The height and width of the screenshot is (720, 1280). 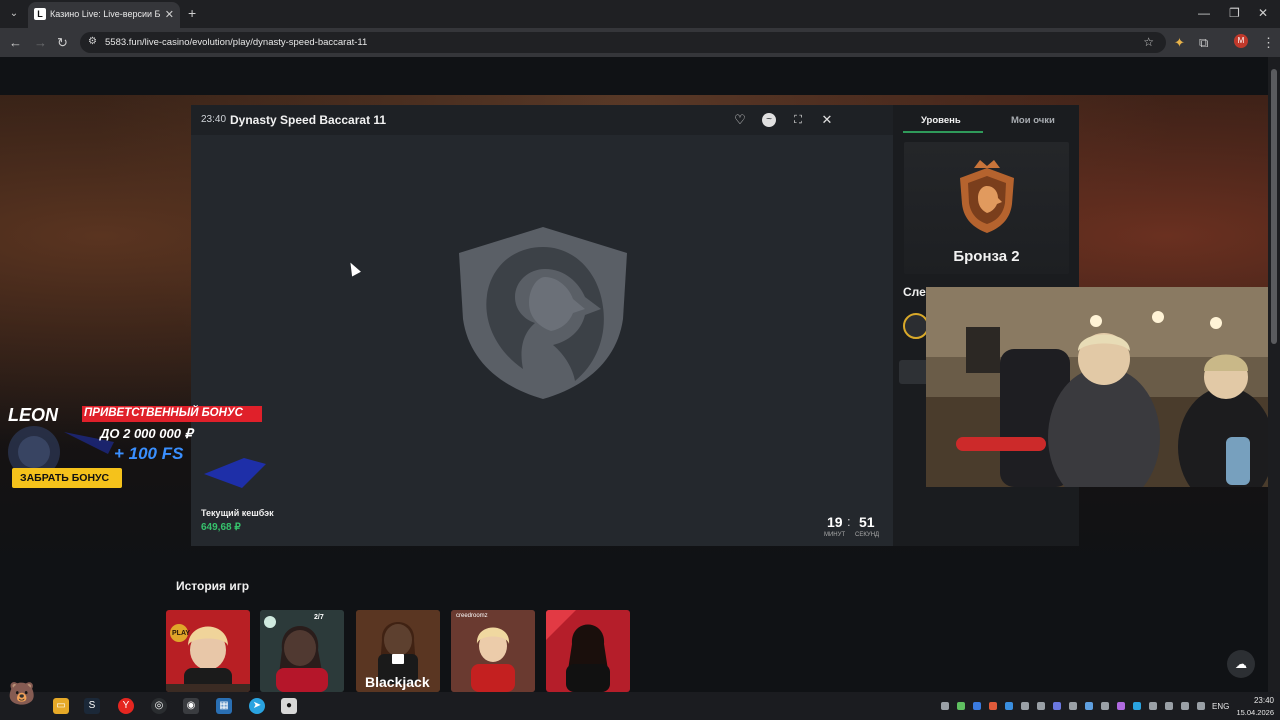 I want to click on restore-icon: ❐, so click(x=1234, y=13).